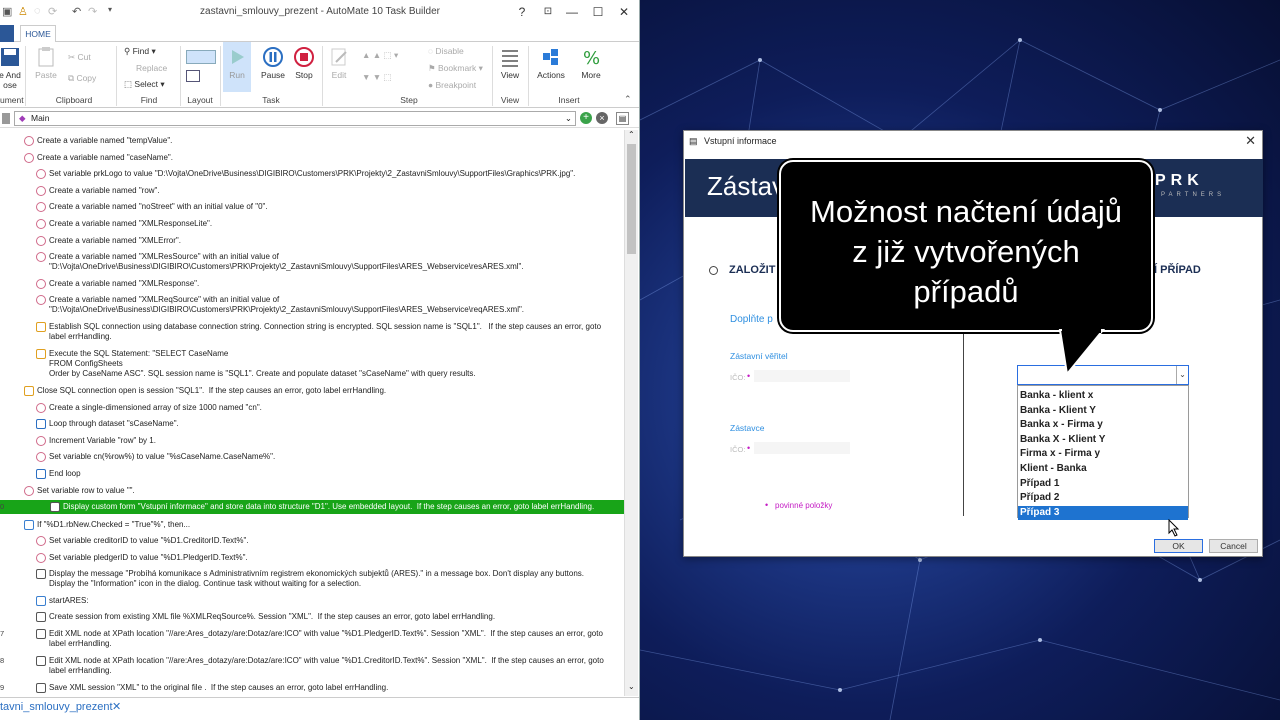 This screenshot has width=1280, height=720. What do you see at coordinates (446, 51) in the screenshot?
I see `disable-button: ◌ Disable` at bounding box center [446, 51].